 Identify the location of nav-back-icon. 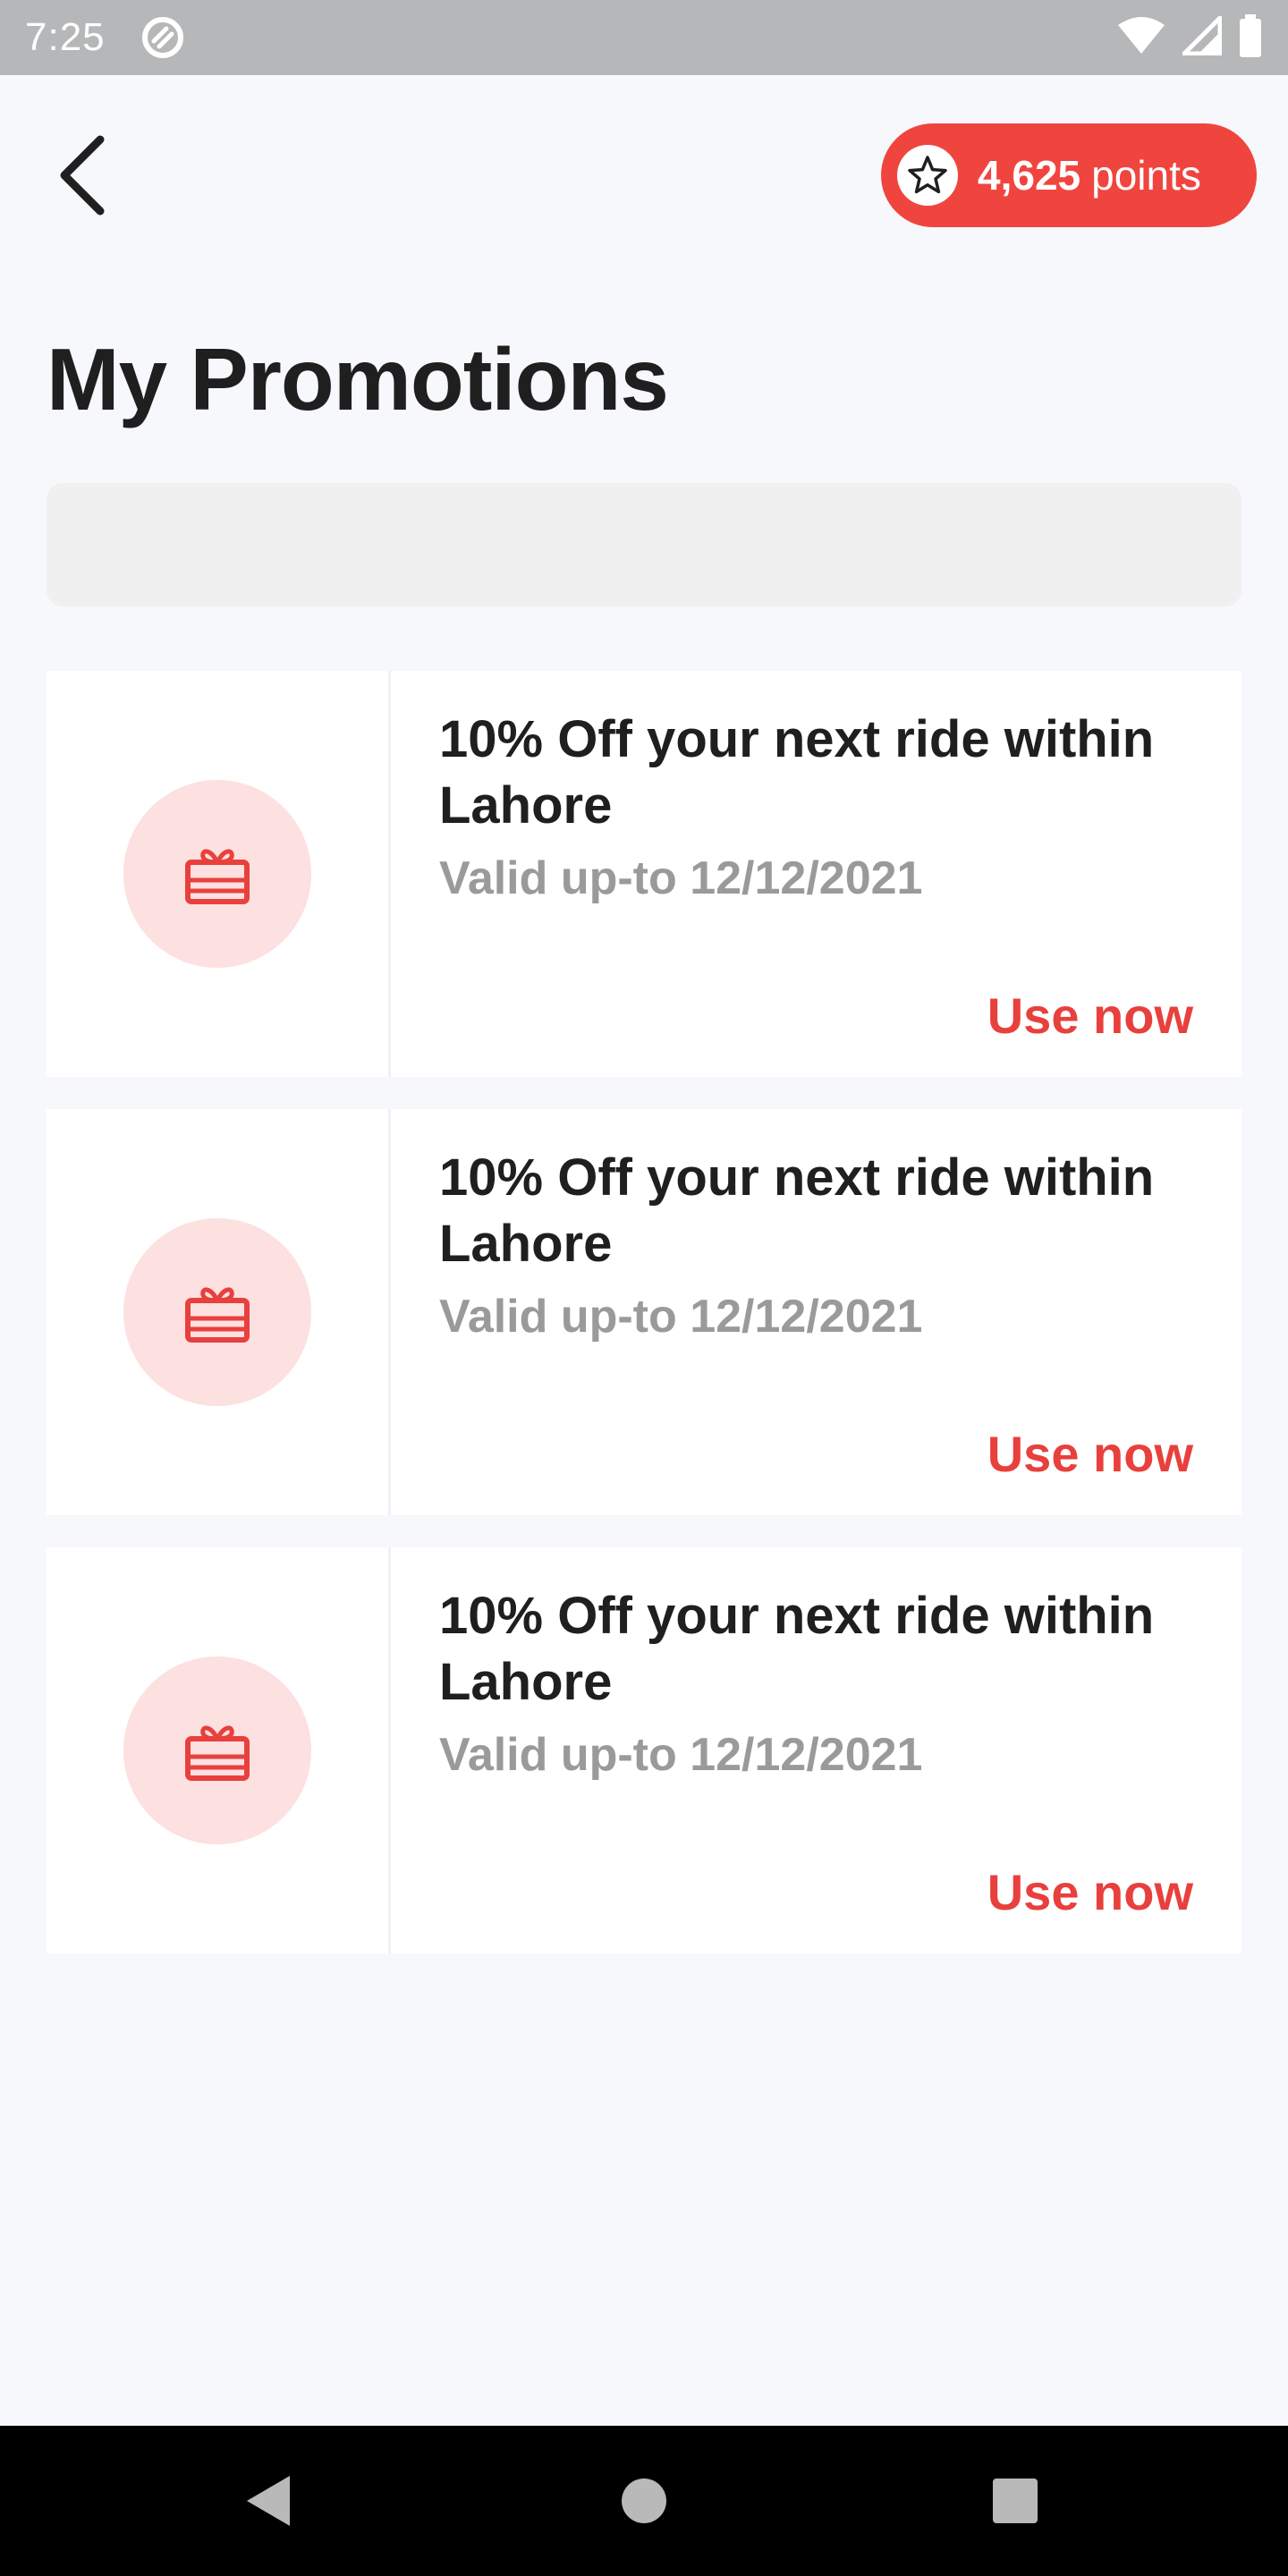
(268, 2501).